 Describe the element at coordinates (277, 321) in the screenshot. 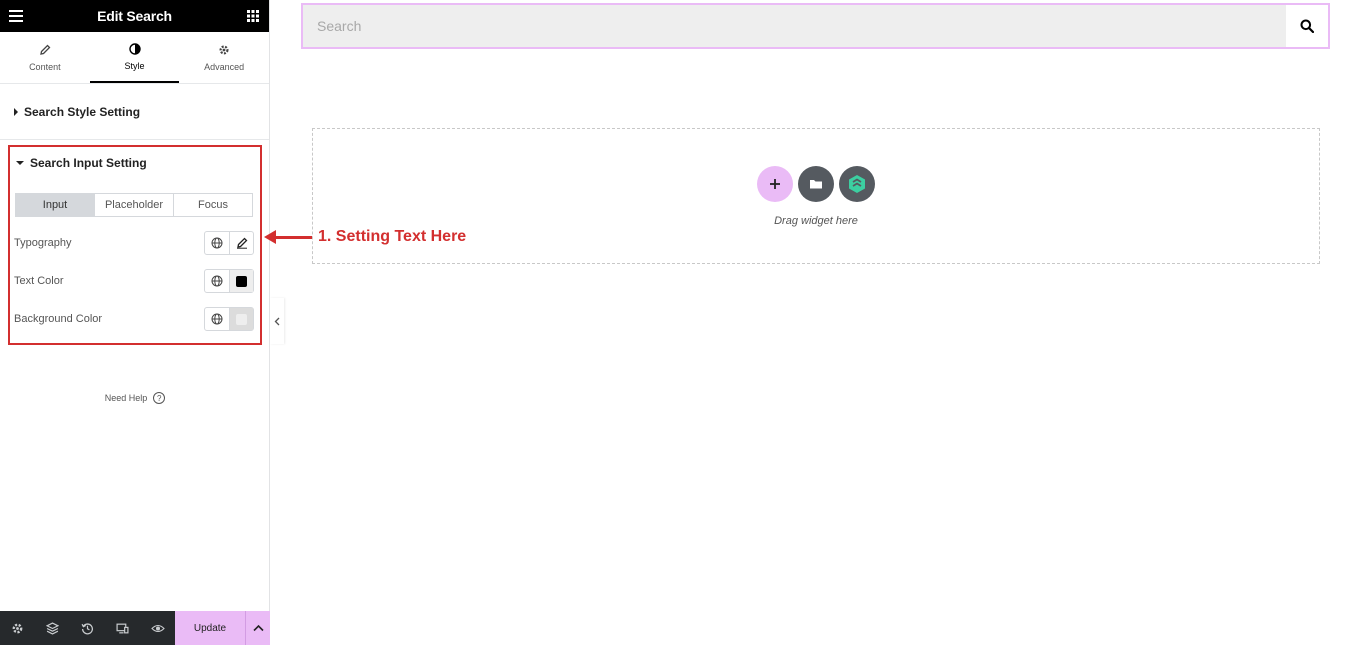

I see `collapse-panel-chevron-left-icon` at that location.